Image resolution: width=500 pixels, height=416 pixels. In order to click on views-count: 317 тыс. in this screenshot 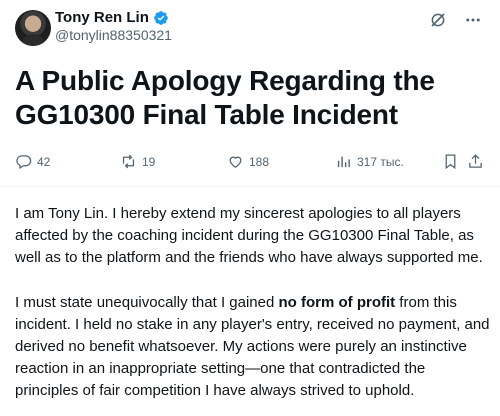, I will do `click(380, 161)`.